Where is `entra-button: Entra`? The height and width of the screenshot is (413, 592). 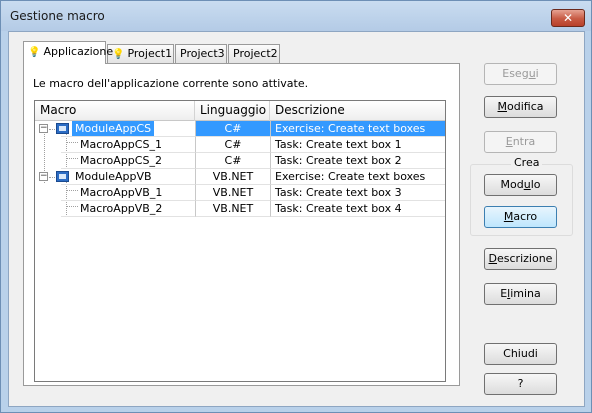
entra-button: Entra is located at coordinates (520, 142).